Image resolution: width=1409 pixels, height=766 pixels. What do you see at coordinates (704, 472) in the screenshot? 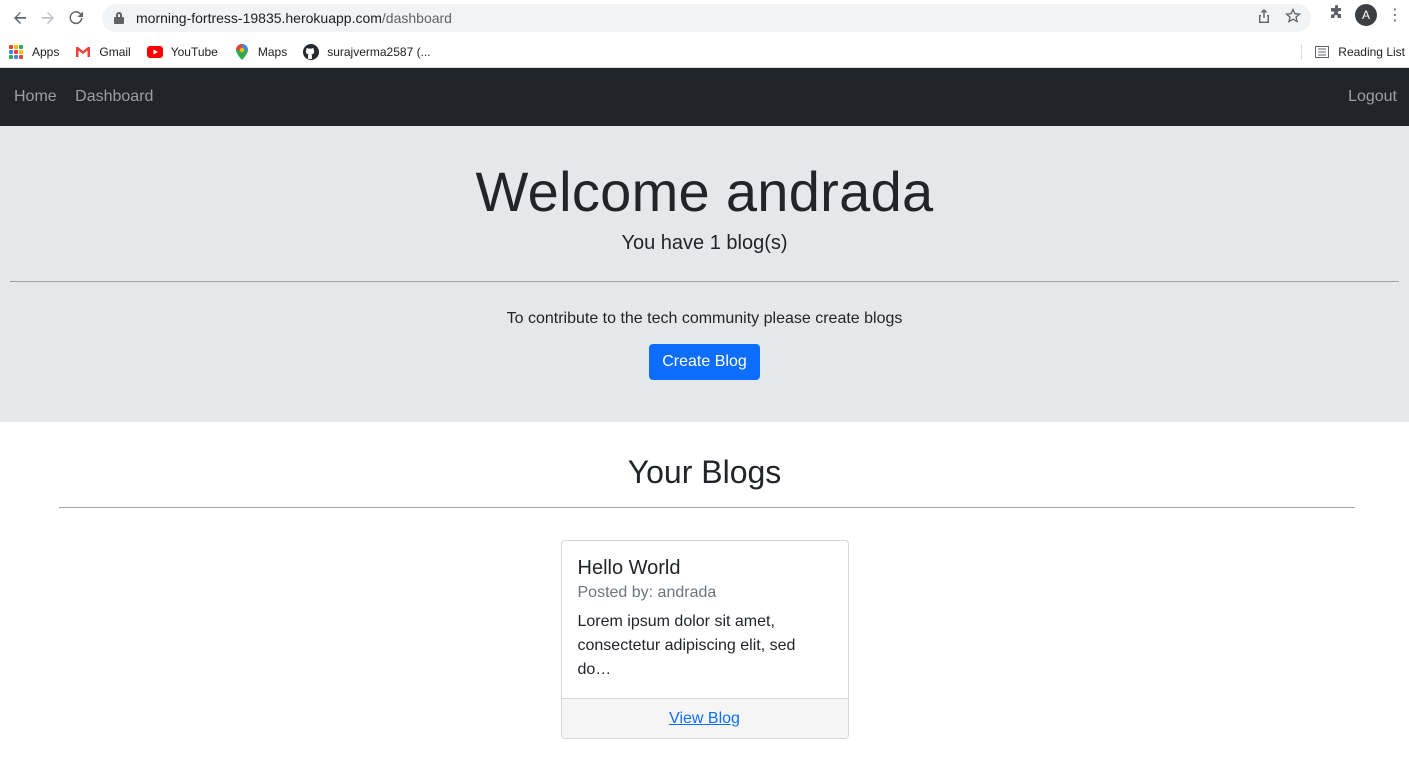
I see `your-blogs-title: Your Blogs` at bounding box center [704, 472].